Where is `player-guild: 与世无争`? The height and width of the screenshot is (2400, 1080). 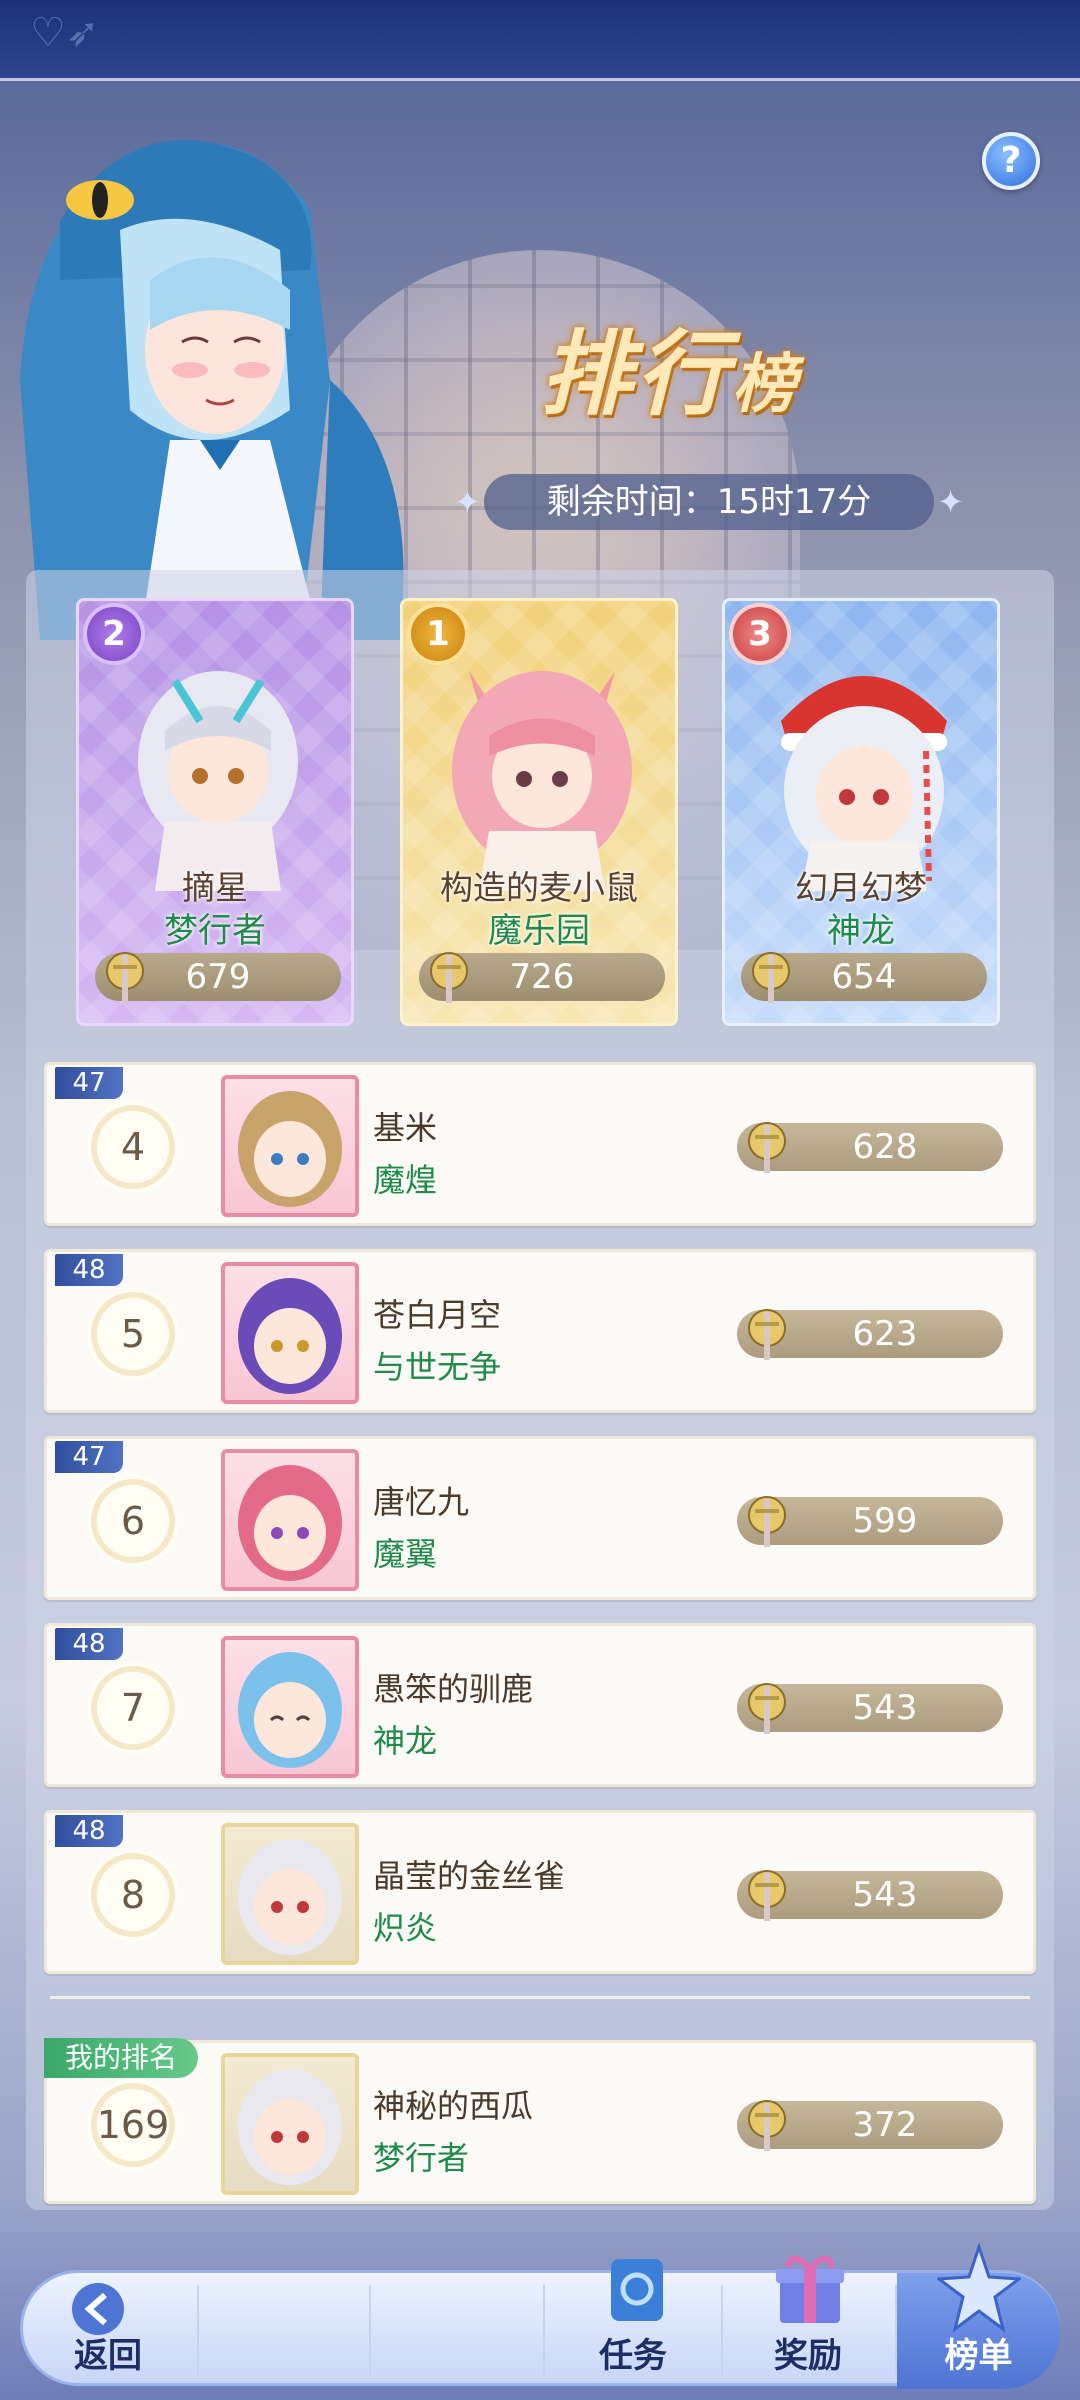
player-guild: 与世无争 is located at coordinates (437, 1367).